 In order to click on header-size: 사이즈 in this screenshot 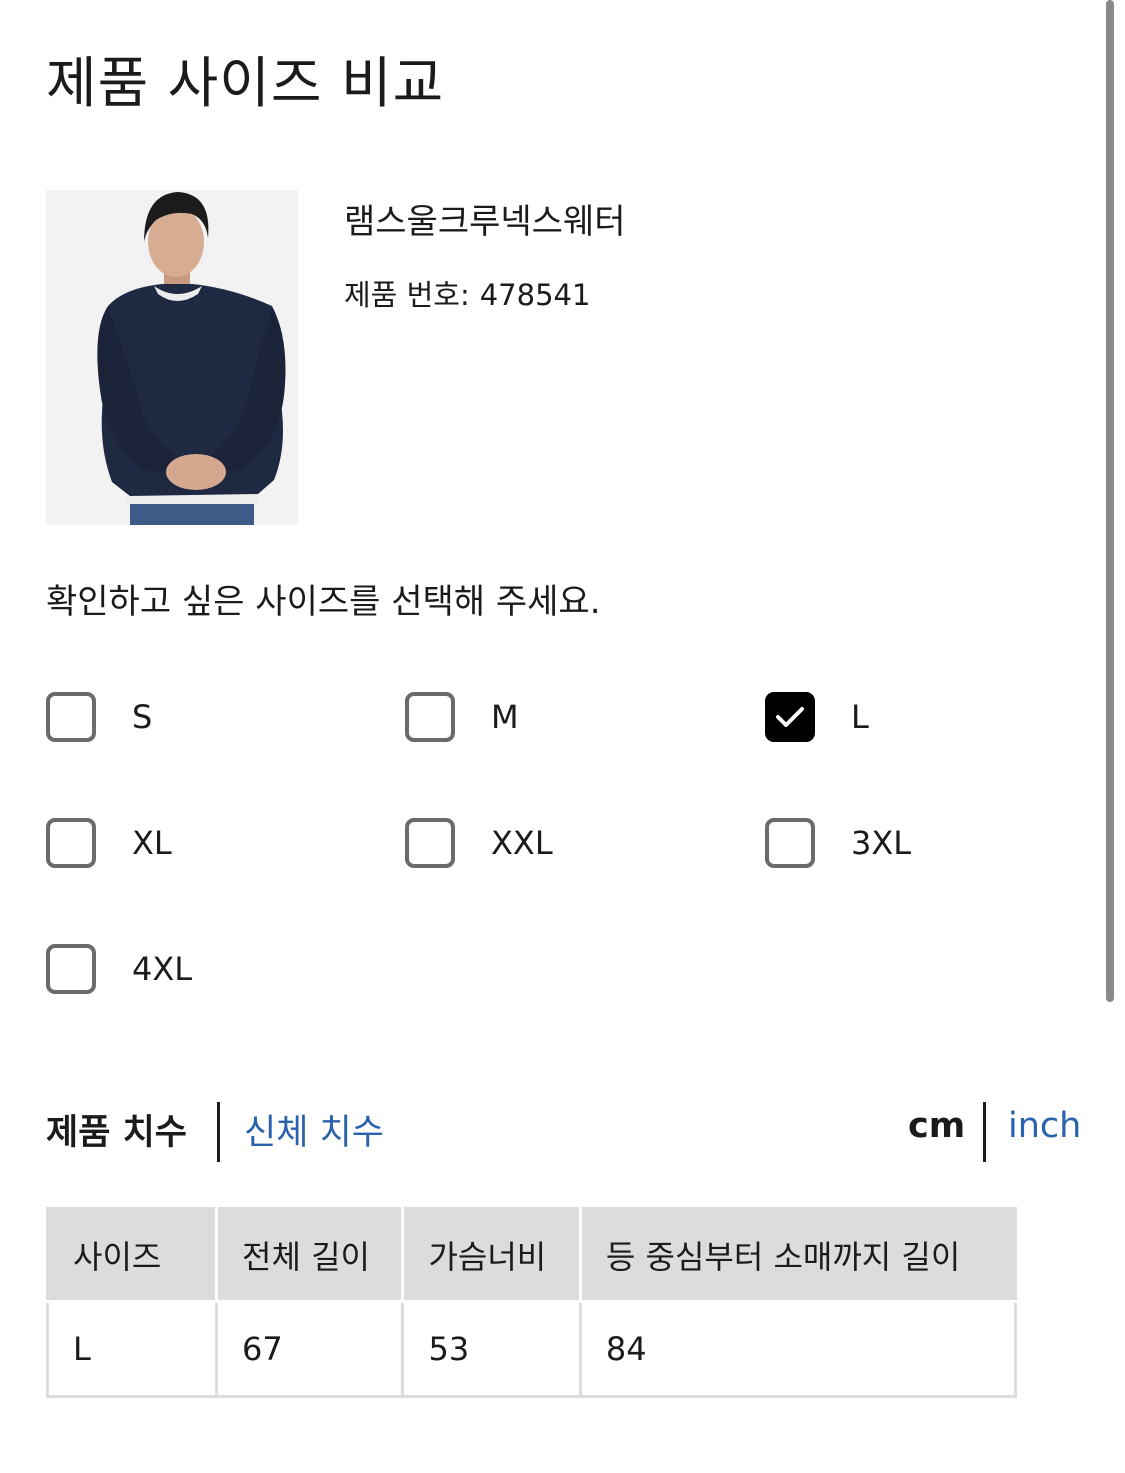, I will do `click(132, 1255)`.